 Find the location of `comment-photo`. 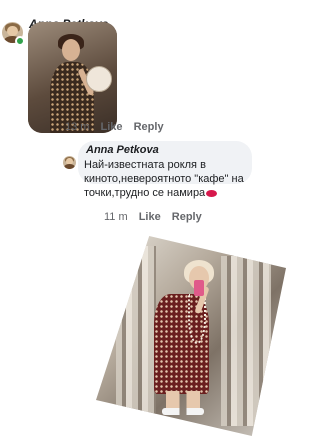

comment-photo is located at coordinates (72, 77).